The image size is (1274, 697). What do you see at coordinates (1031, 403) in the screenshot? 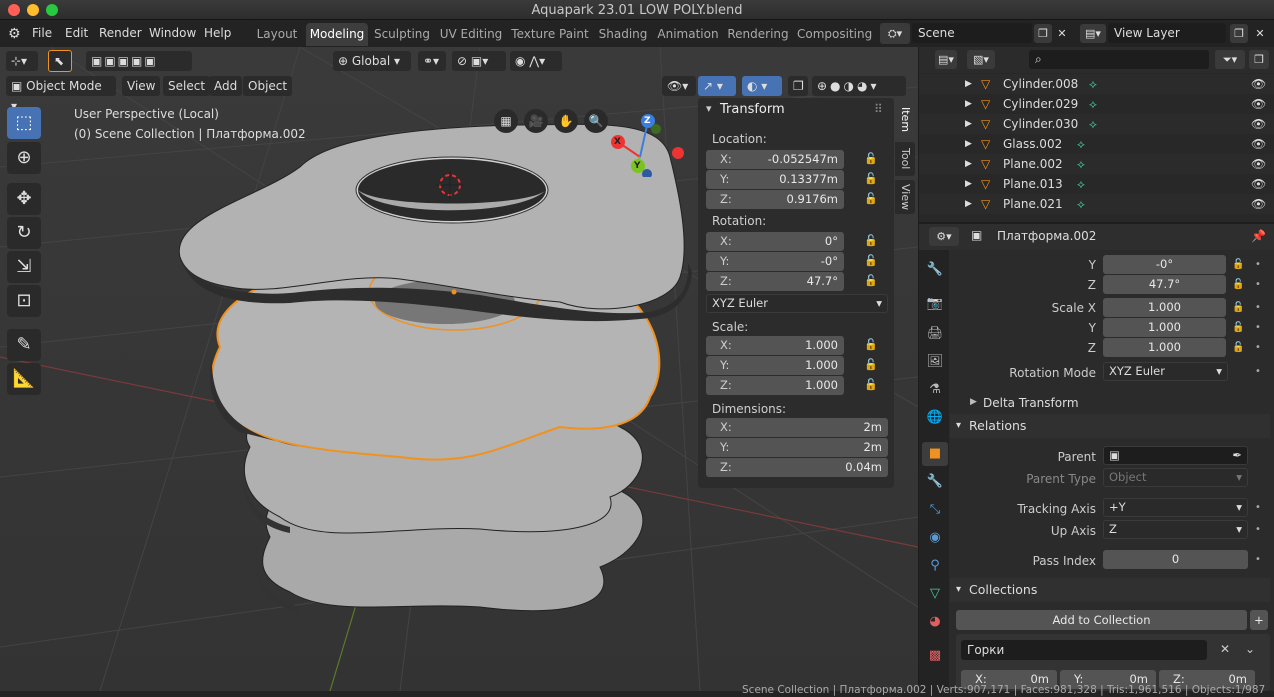
I see `delta-transform-header: Delta Transform` at bounding box center [1031, 403].